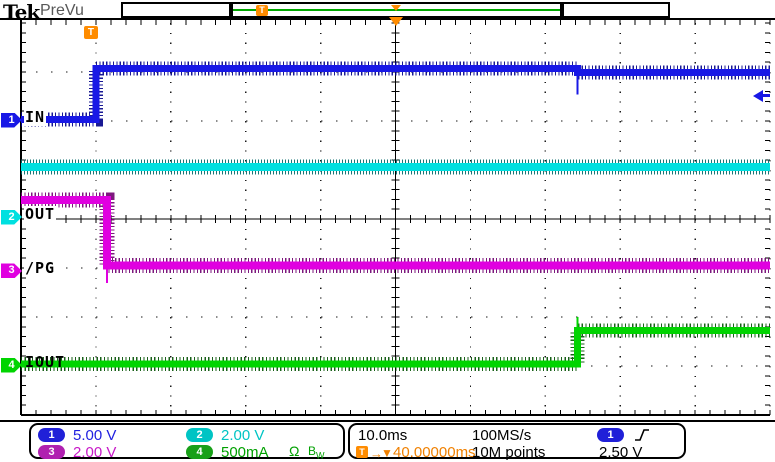 The width and height of the screenshot is (775, 462). I want to click on impedance-badge: Ω, so click(294, 451).